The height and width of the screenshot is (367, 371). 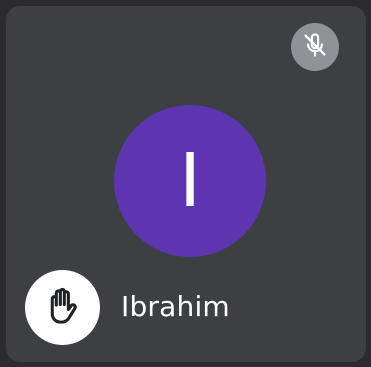 I want to click on microphone-off-icon, so click(x=315, y=47).